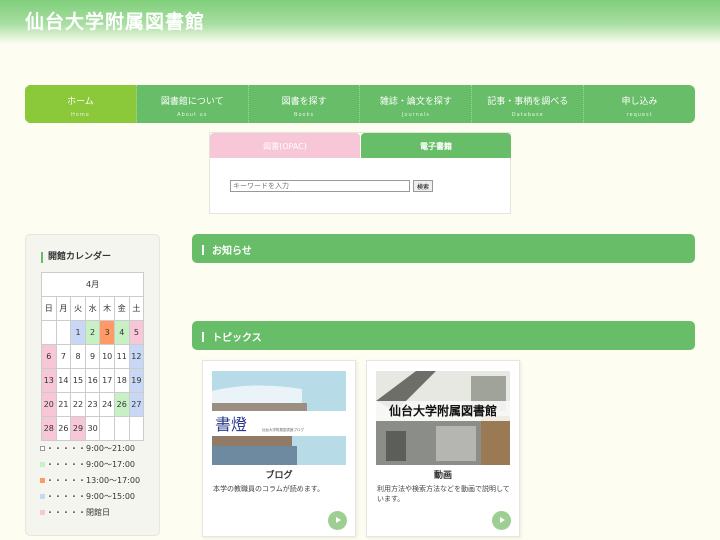  I want to click on calendar-day: 9, so click(92, 356).